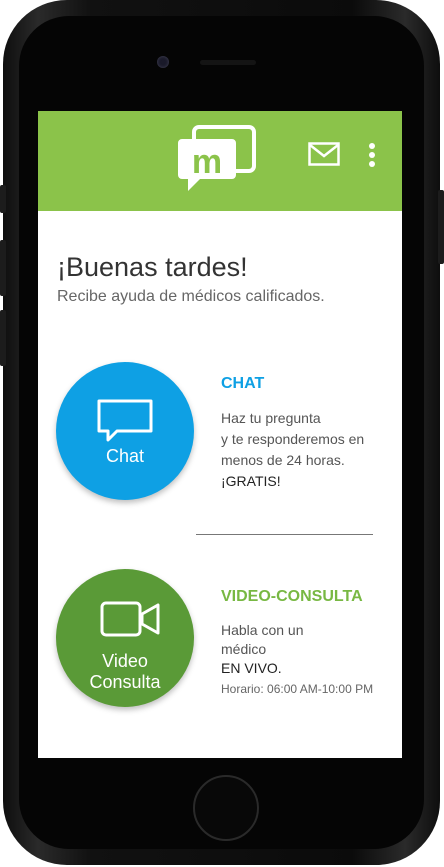 This screenshot has height=867, width=444. Describe the element at coordinates (271, 418) in the screenshot. I see `chat-line-1: Haz tu pregunta` at that location.